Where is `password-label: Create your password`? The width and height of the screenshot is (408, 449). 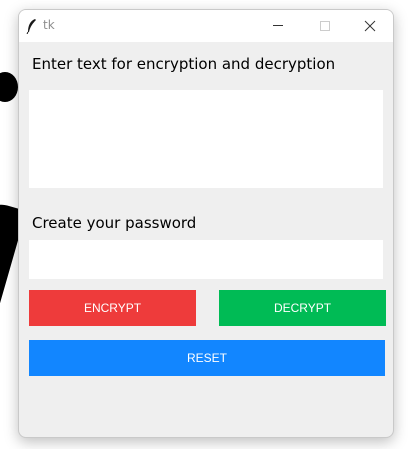 password-label: Create your password is located at coordinates (114, 223).